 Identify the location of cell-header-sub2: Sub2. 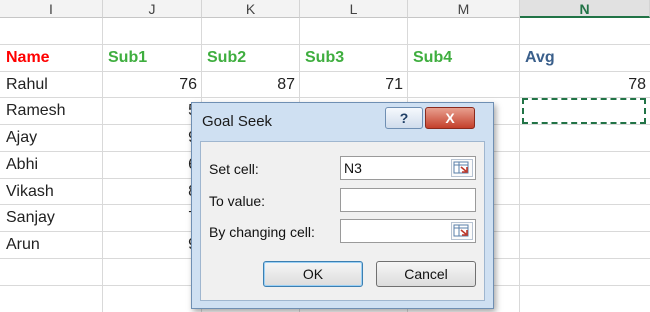
(250, 58).